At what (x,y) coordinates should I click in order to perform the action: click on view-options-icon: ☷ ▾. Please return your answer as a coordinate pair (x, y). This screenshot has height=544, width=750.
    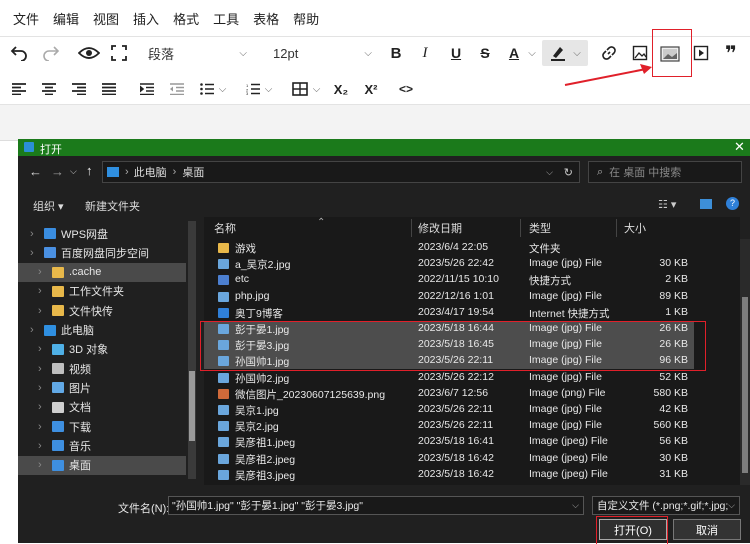
    Looking at the image, I should click on (667, 204).